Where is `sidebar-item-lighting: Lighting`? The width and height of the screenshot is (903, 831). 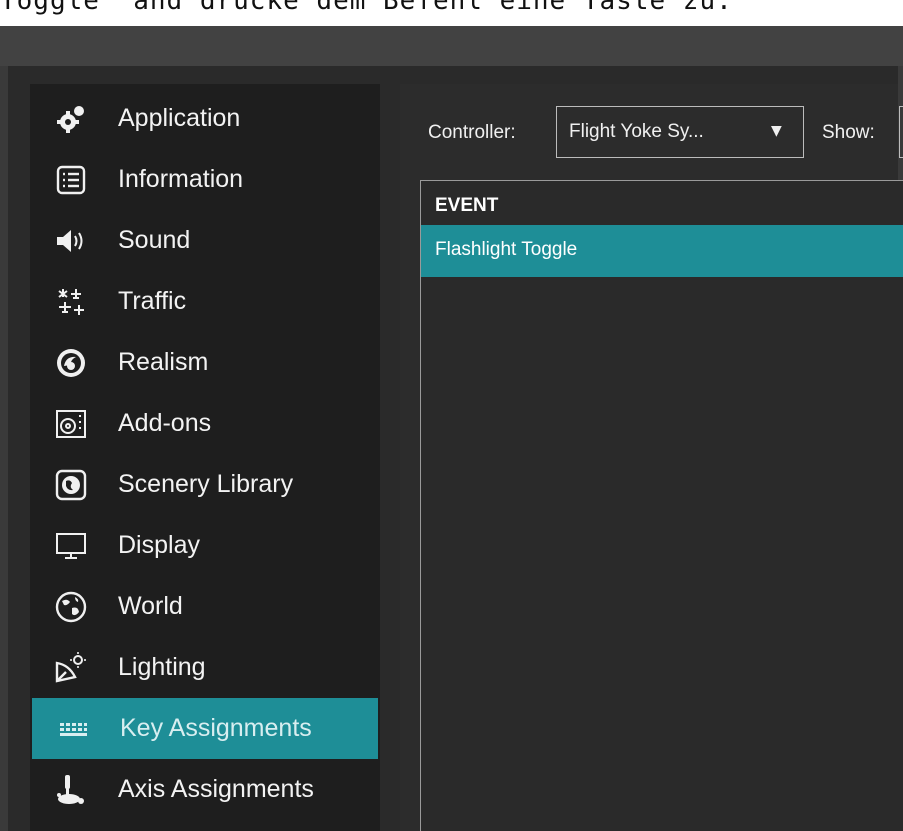 sidebar-item-lighting: Lighting is located at coordinates (205, 667).